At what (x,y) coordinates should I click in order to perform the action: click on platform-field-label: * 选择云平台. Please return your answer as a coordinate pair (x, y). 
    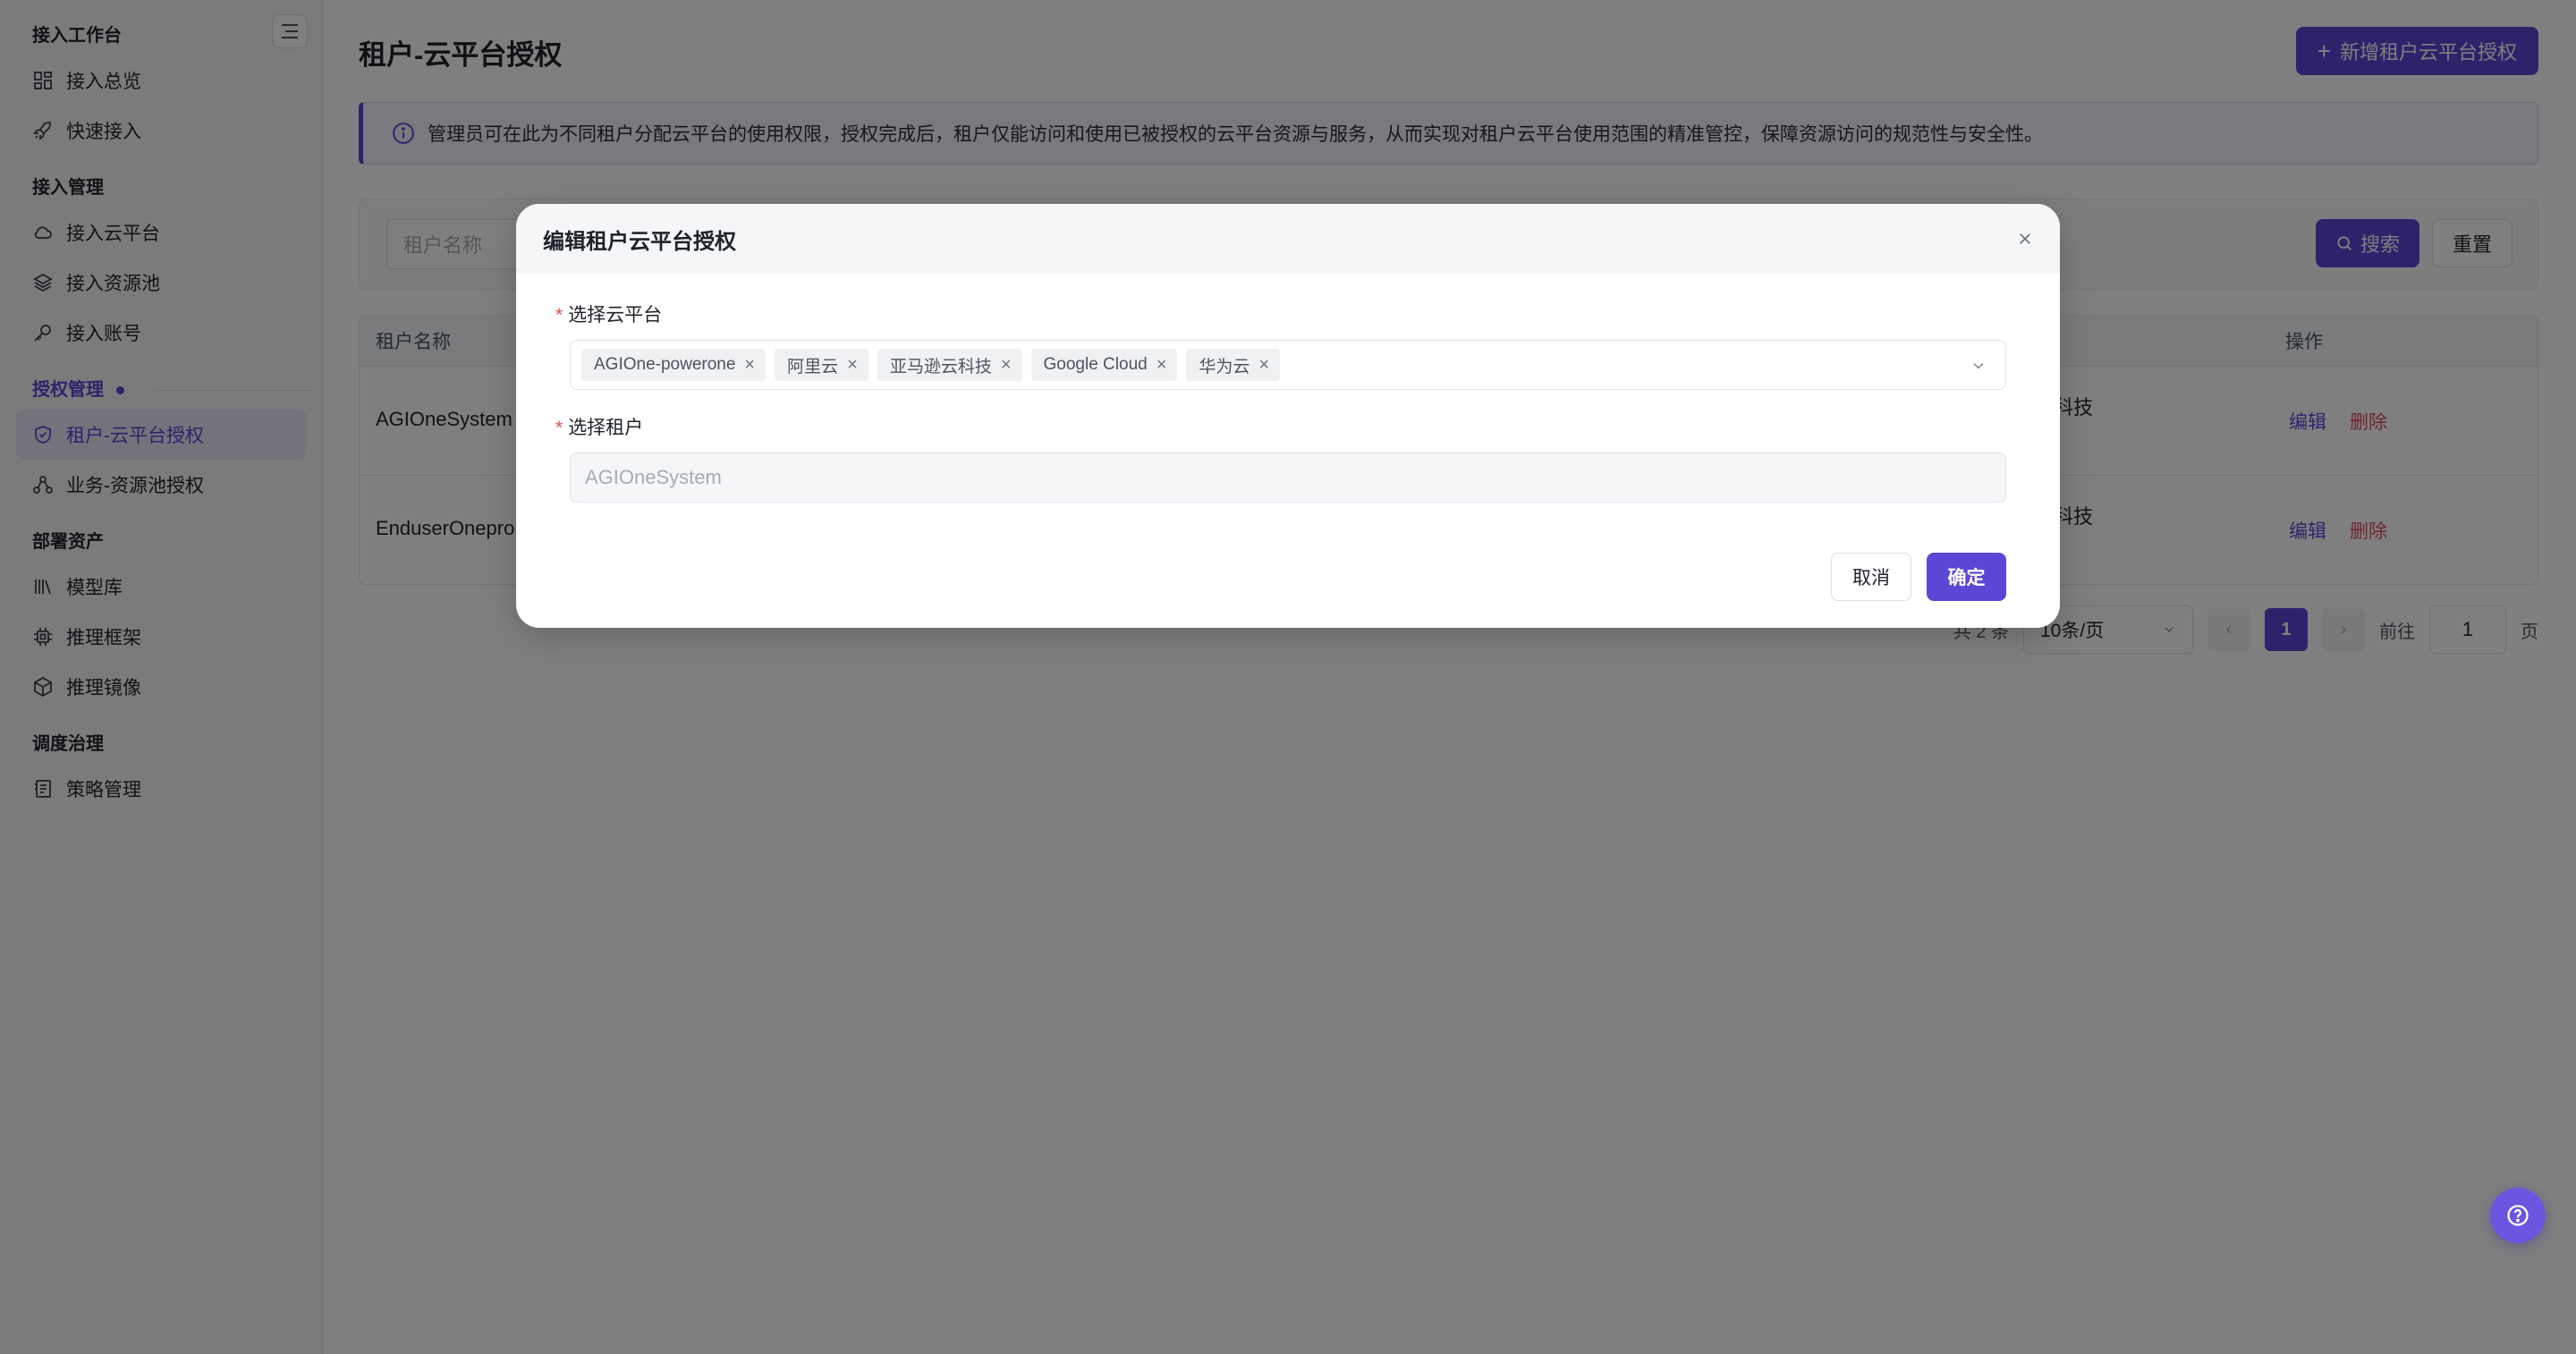
    Looking at the image, I should click on (608, 313).